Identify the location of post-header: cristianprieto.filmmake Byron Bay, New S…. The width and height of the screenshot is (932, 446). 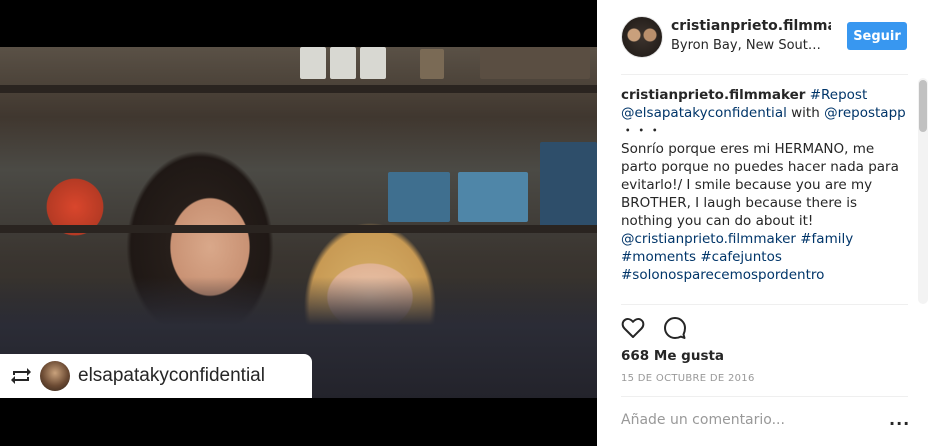
(764, 37).